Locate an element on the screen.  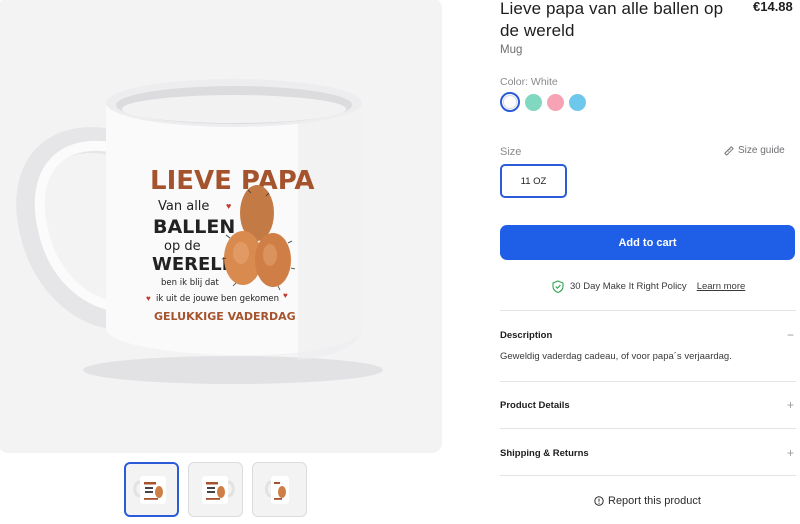
size-option-11oz: 11 OZ is located at coordinates (533, 181).